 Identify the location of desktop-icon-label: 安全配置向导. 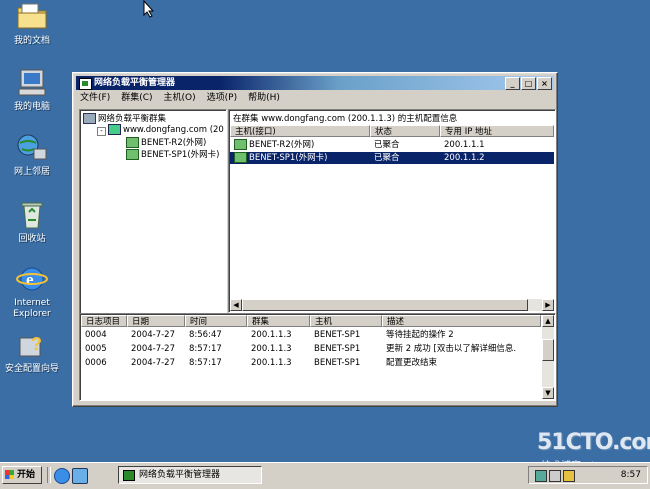
(31, 369).